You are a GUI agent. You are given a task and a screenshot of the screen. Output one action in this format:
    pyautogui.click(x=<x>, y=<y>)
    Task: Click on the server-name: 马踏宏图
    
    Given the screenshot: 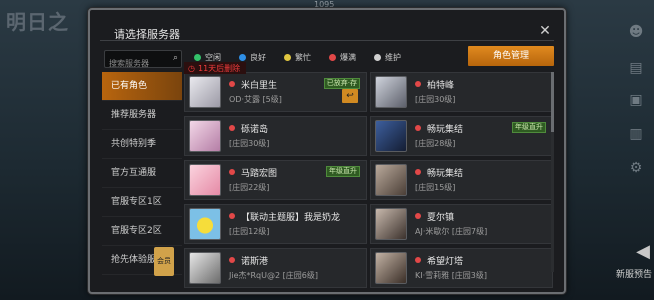 What is the action you would take?
    pyautogui.click(x=259, y=174)
    